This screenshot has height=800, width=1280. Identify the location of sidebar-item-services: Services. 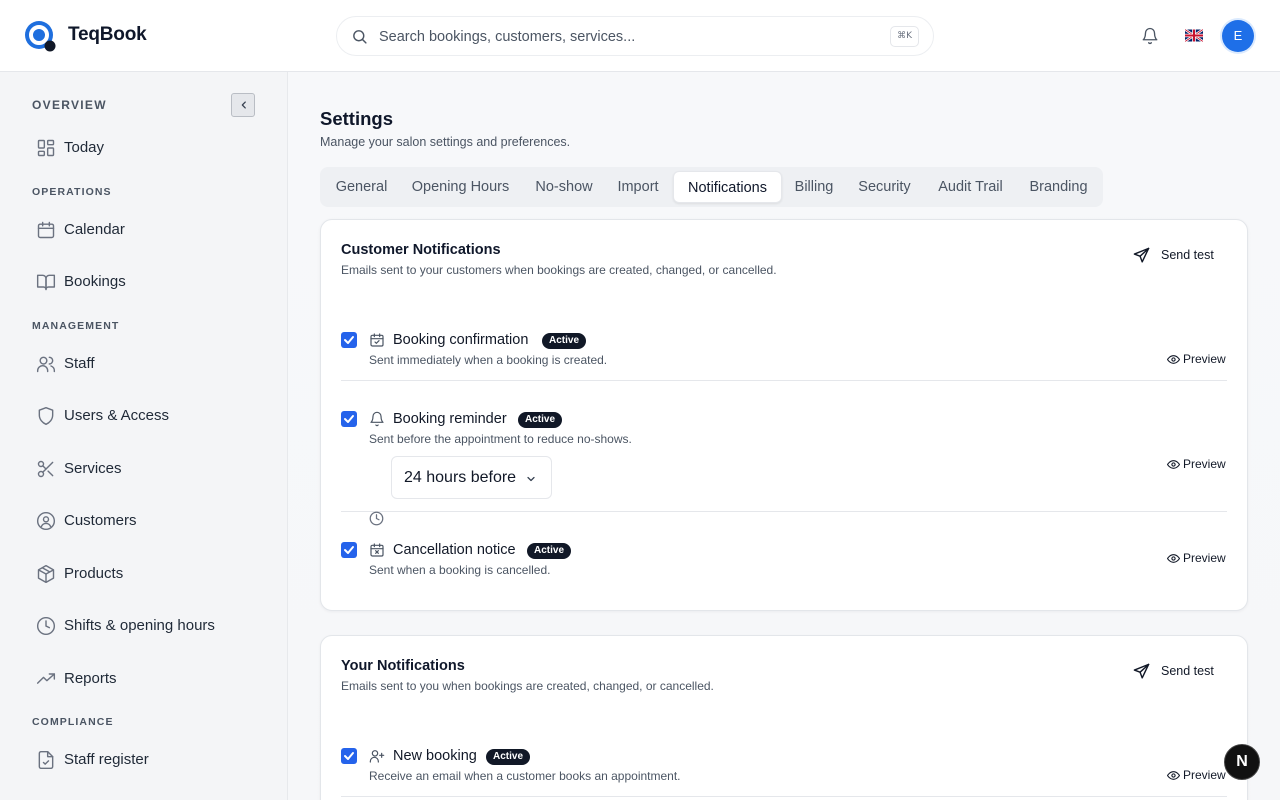
(144, 469).